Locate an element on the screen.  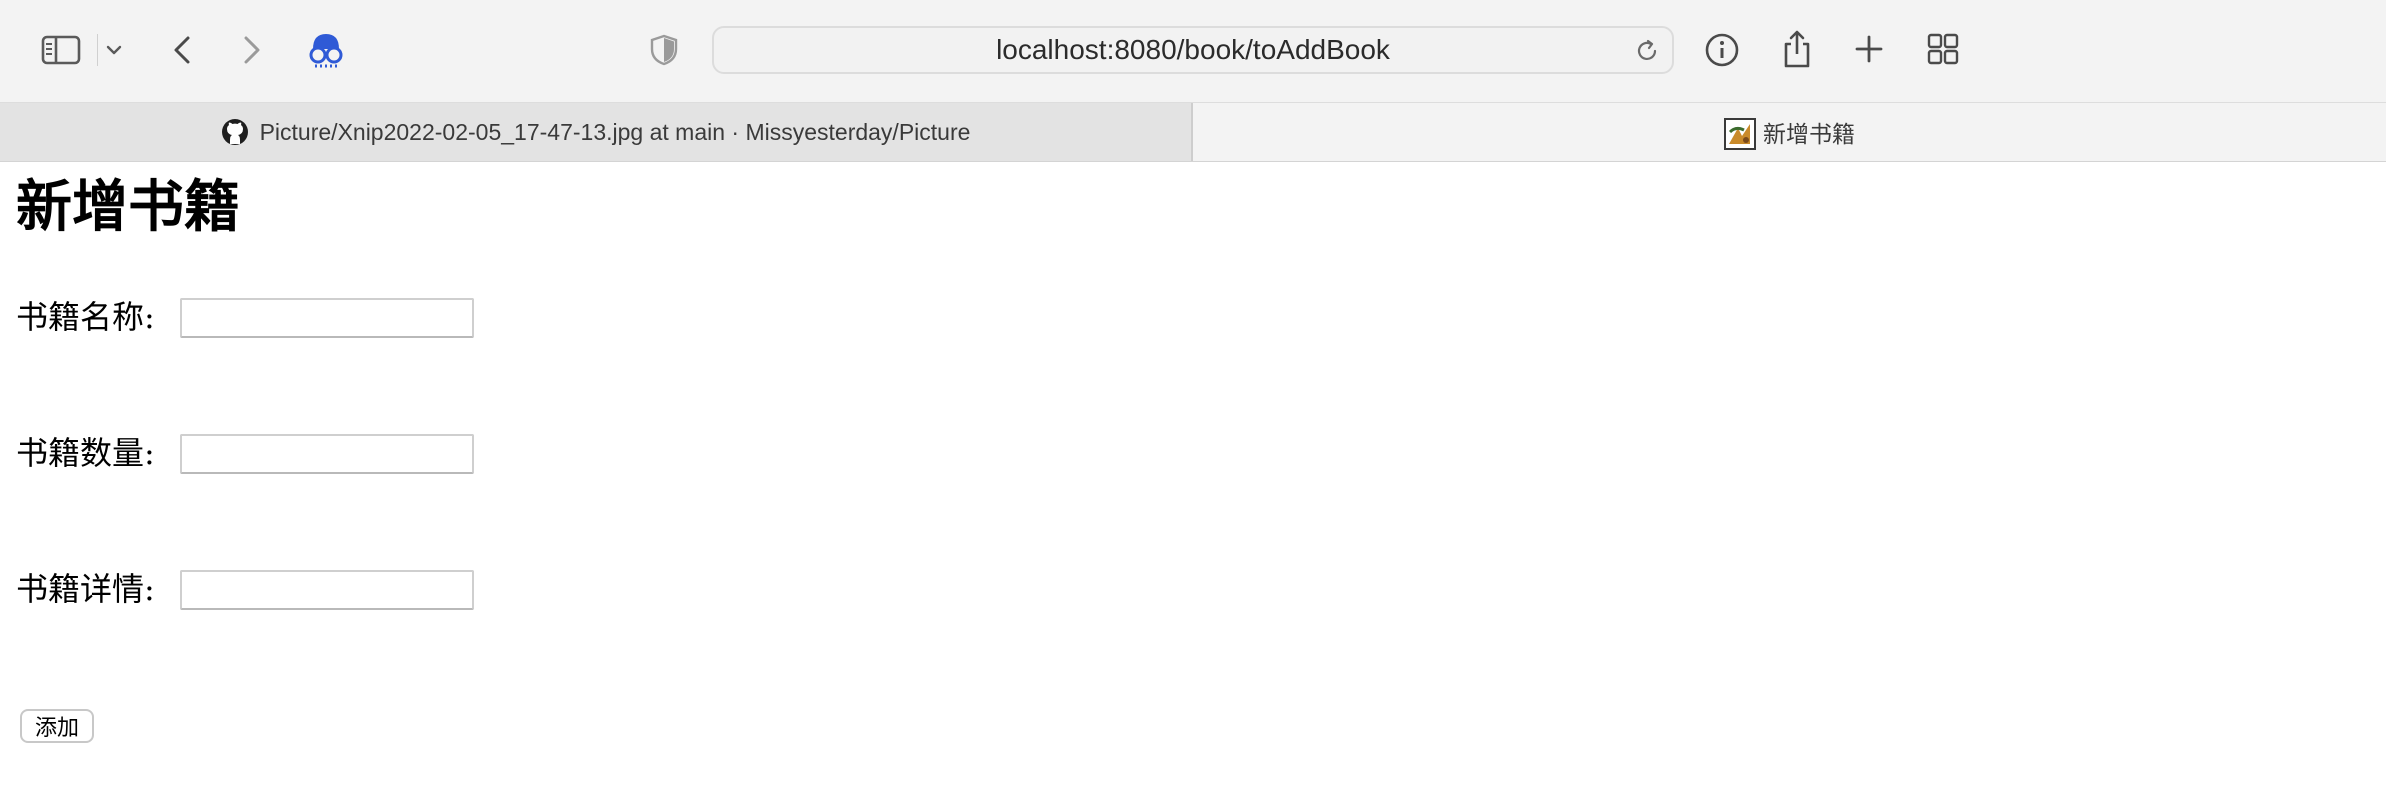
book-count-label: 书籍数量: is located at coordinates (85, 453).